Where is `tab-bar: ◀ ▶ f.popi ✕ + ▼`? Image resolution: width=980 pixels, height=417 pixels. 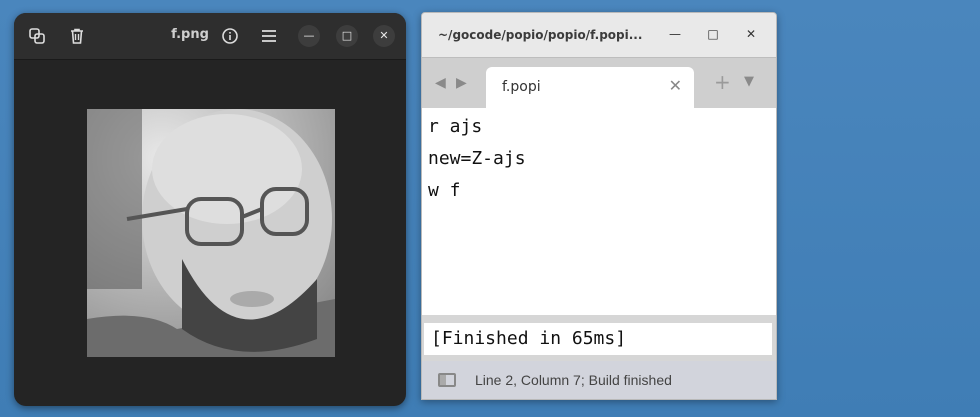
tab-bar: ◀ ▶ f.popi ✕ + ▼ is located at coordinates (599, 83).